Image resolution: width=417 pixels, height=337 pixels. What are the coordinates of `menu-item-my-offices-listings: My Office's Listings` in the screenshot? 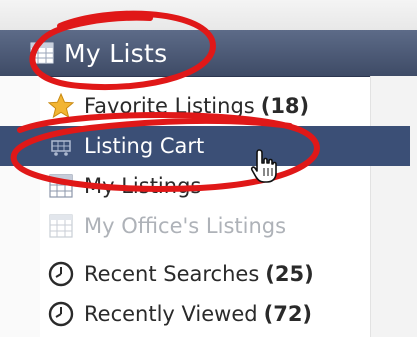 It's located at (205, 226).